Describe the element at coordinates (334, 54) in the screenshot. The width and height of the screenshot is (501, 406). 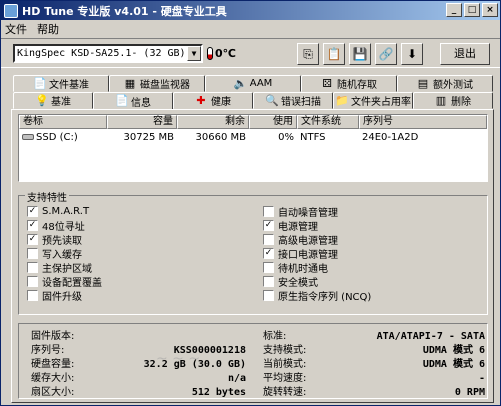
I see `copy-screenshot-button: 📋` at that location.